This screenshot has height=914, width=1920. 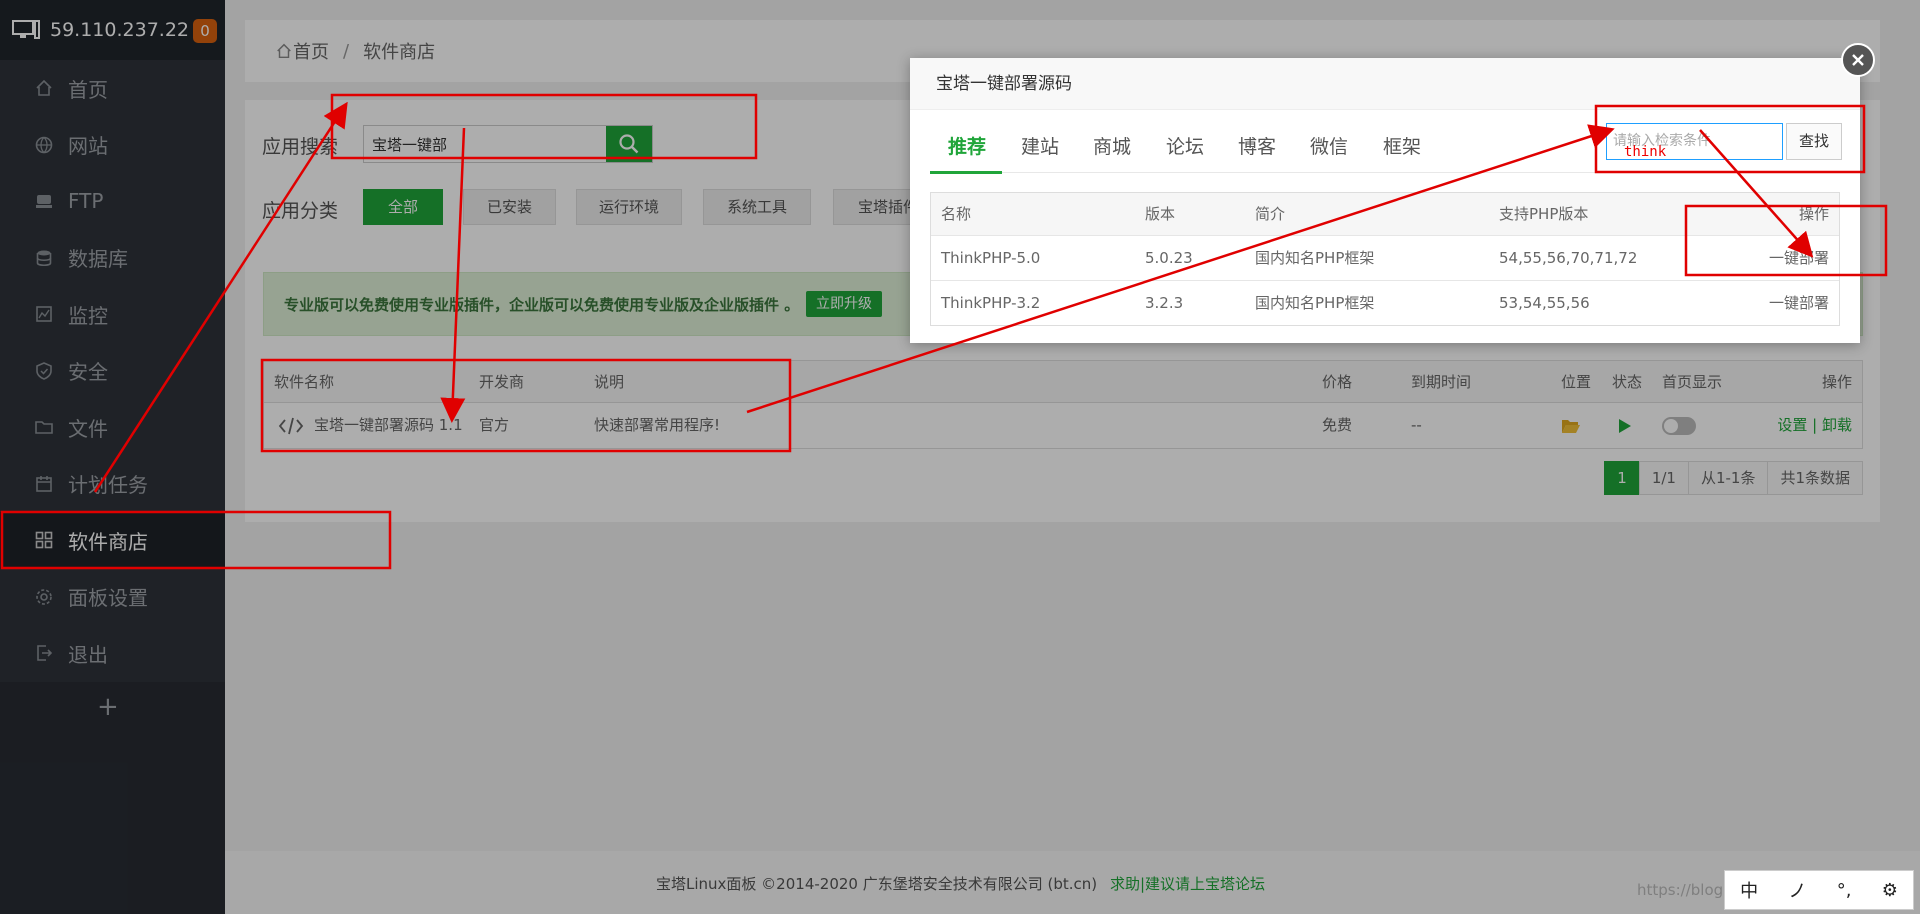 I want to click on tab-wechat: 微信, so click(x=1329, y=145).